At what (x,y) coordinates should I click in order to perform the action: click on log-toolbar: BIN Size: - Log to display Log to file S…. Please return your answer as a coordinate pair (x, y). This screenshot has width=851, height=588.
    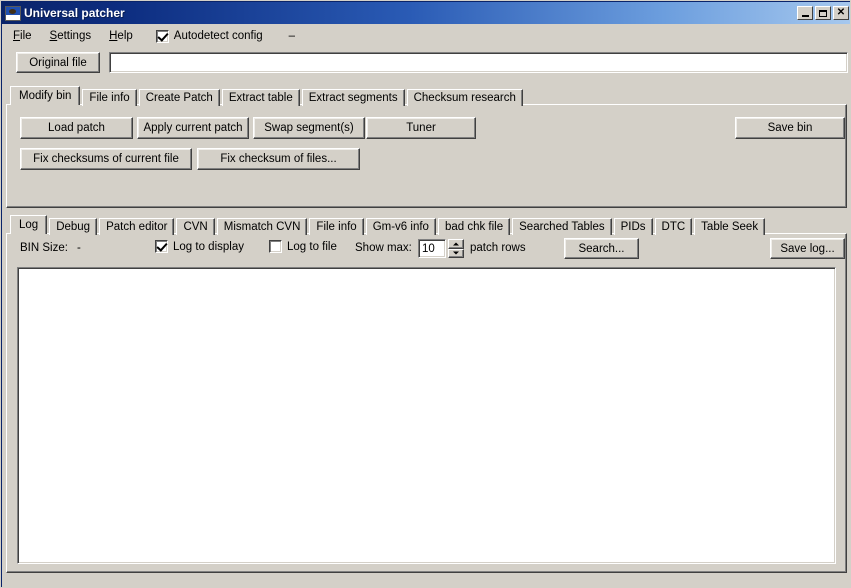
    Looking at the image, I should click on (426, 249).